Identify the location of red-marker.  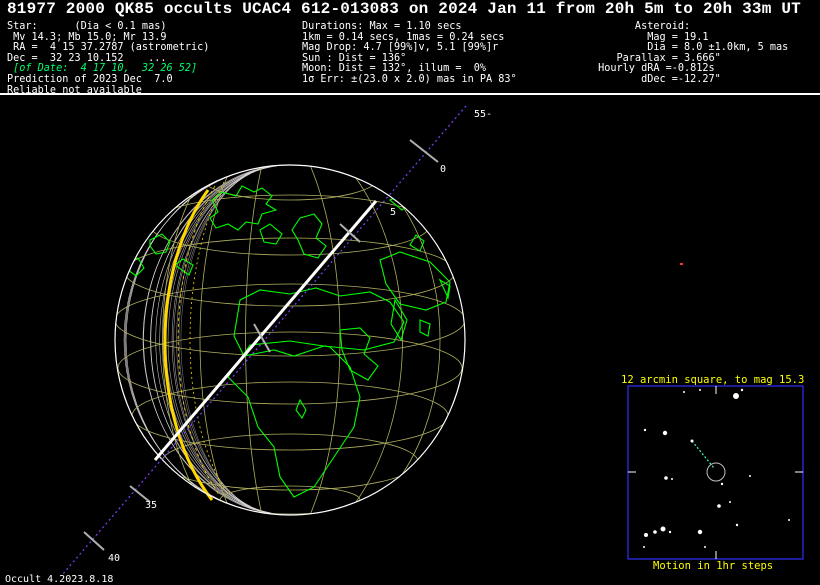
(681, 264).